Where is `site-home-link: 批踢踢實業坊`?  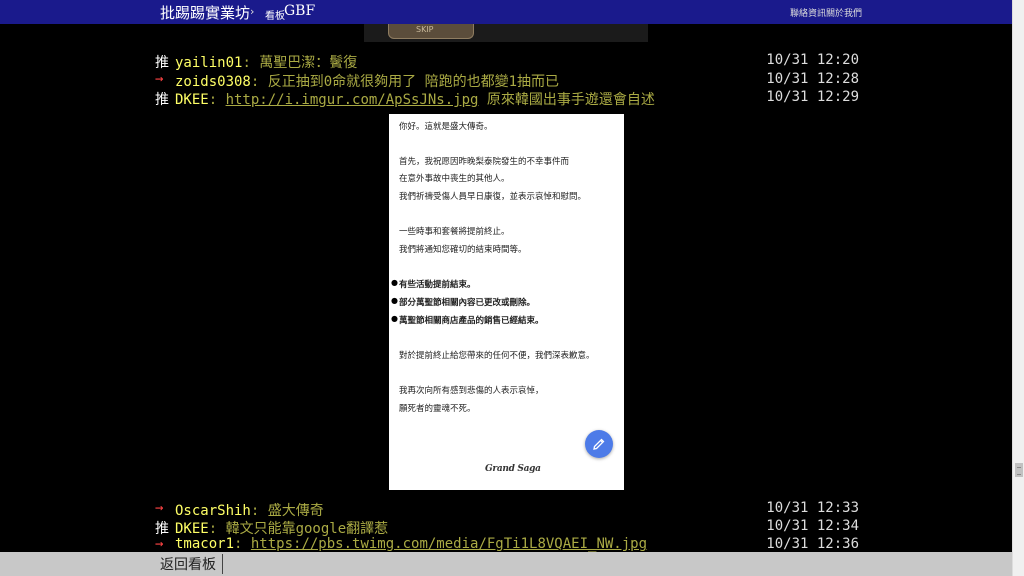
site-home-link: 批踢踢實業坊 is located at coordinates (205, 12).